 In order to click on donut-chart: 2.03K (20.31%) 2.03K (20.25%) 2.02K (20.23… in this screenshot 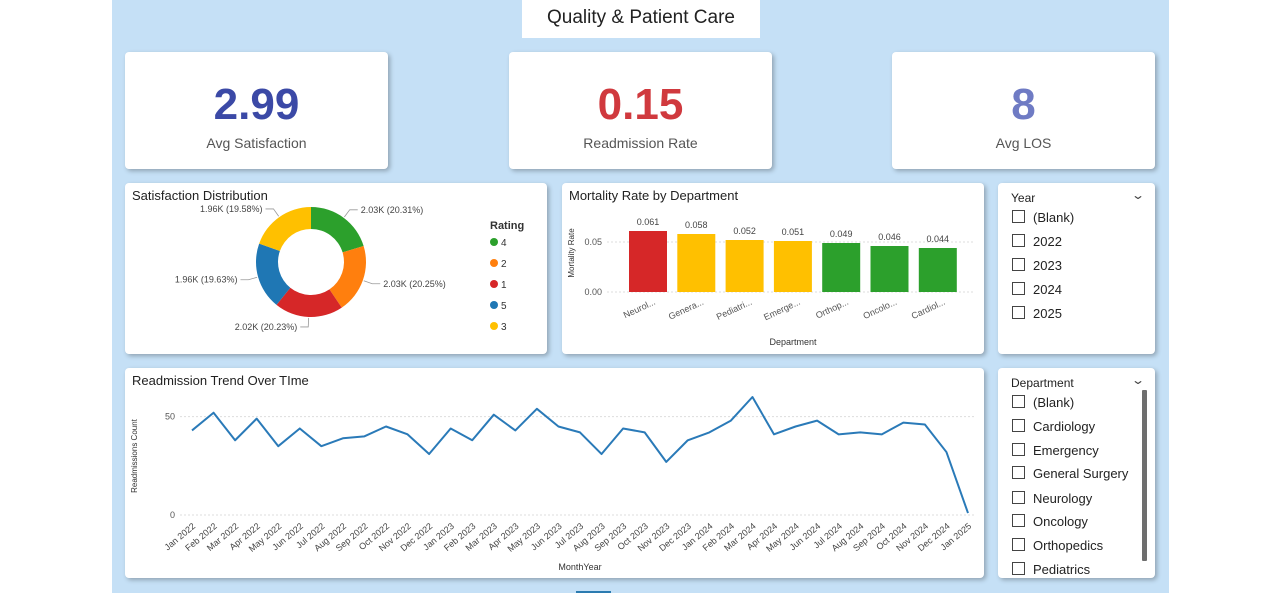, I will do `click(349, 268)`.